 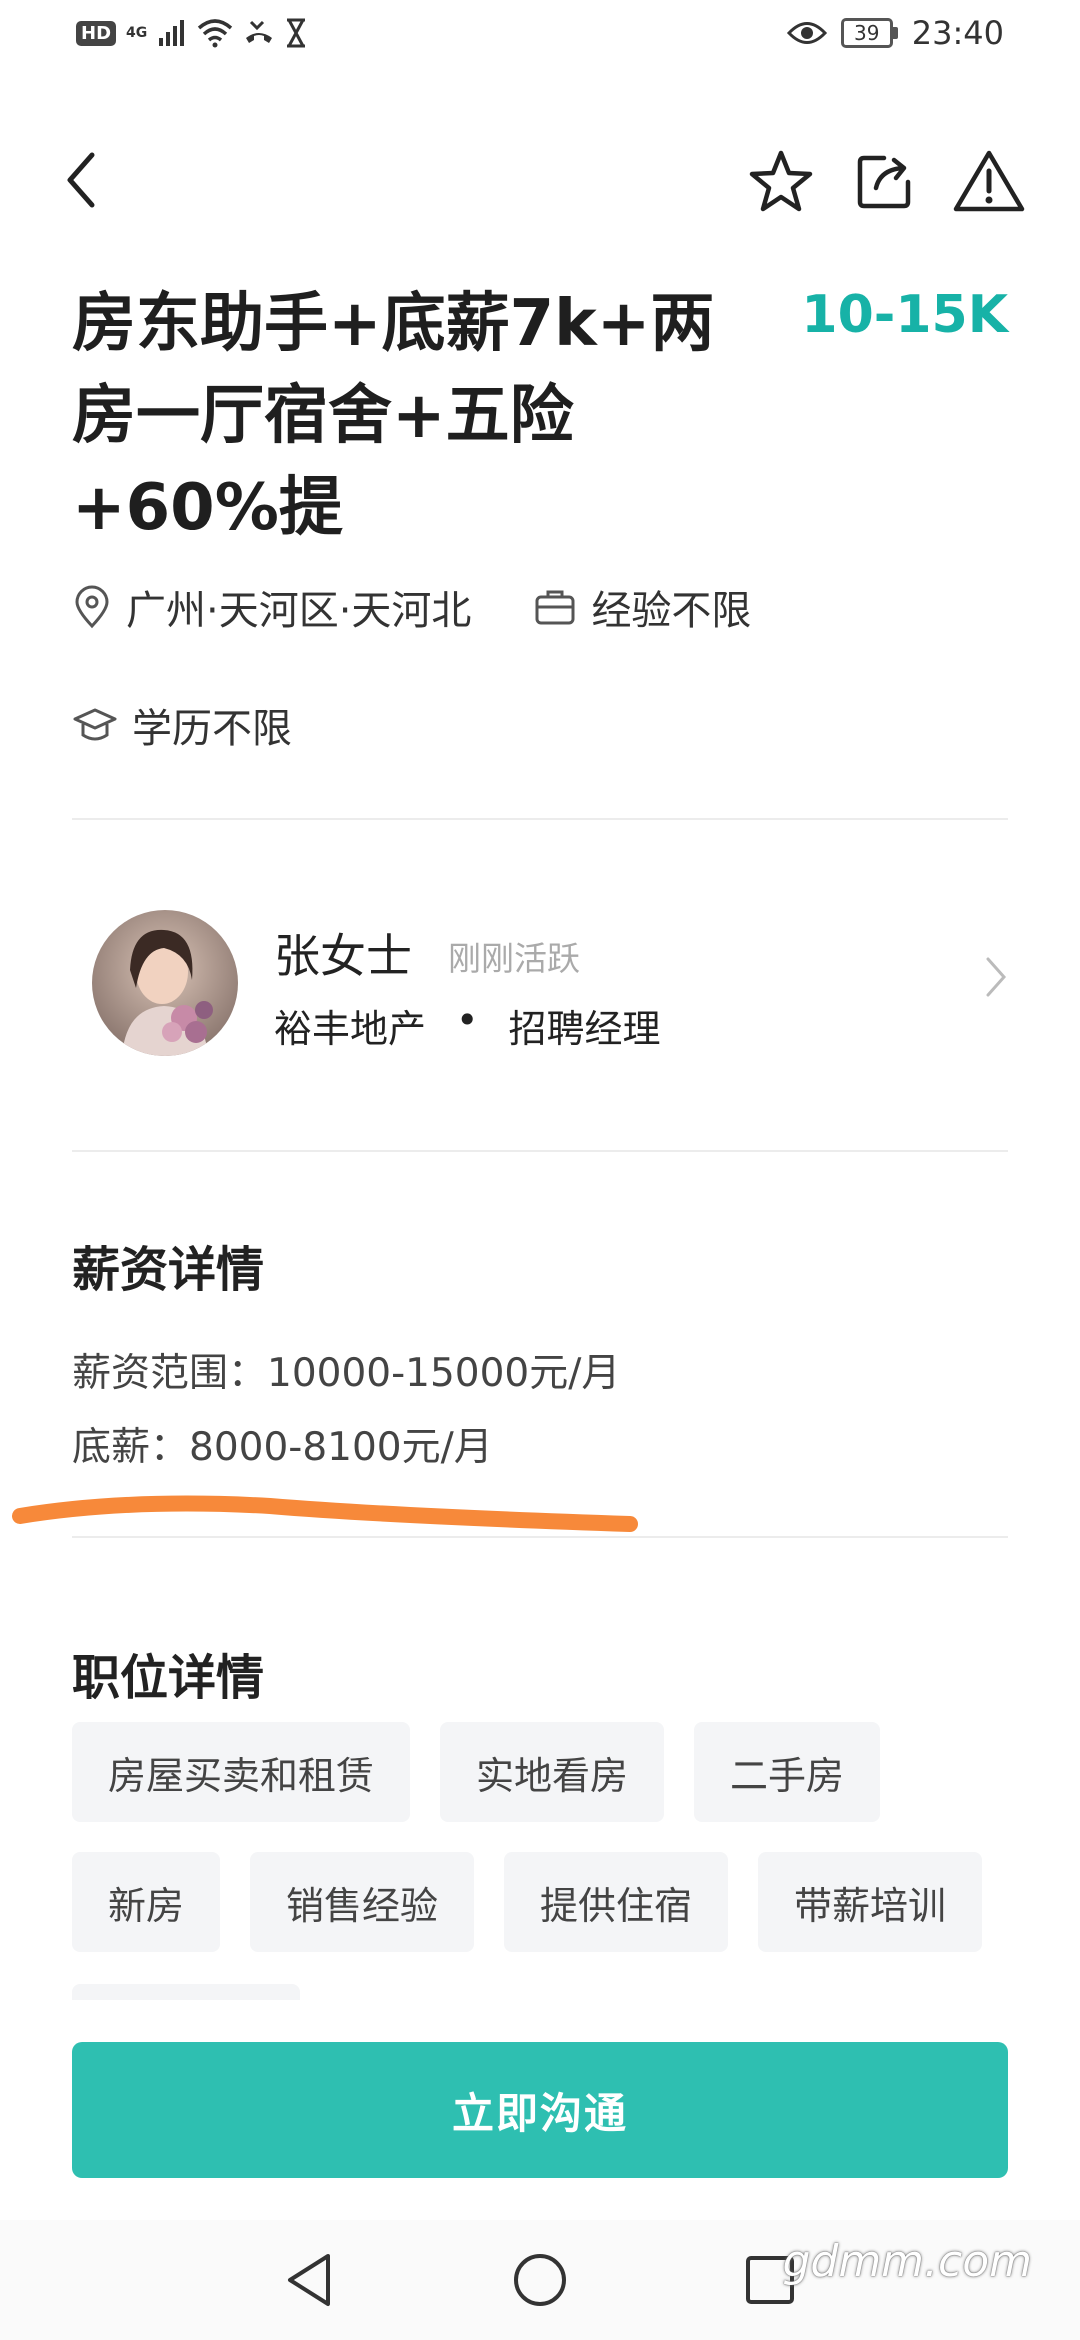 I want to click on warning-icon, so click(x=989, y=181).